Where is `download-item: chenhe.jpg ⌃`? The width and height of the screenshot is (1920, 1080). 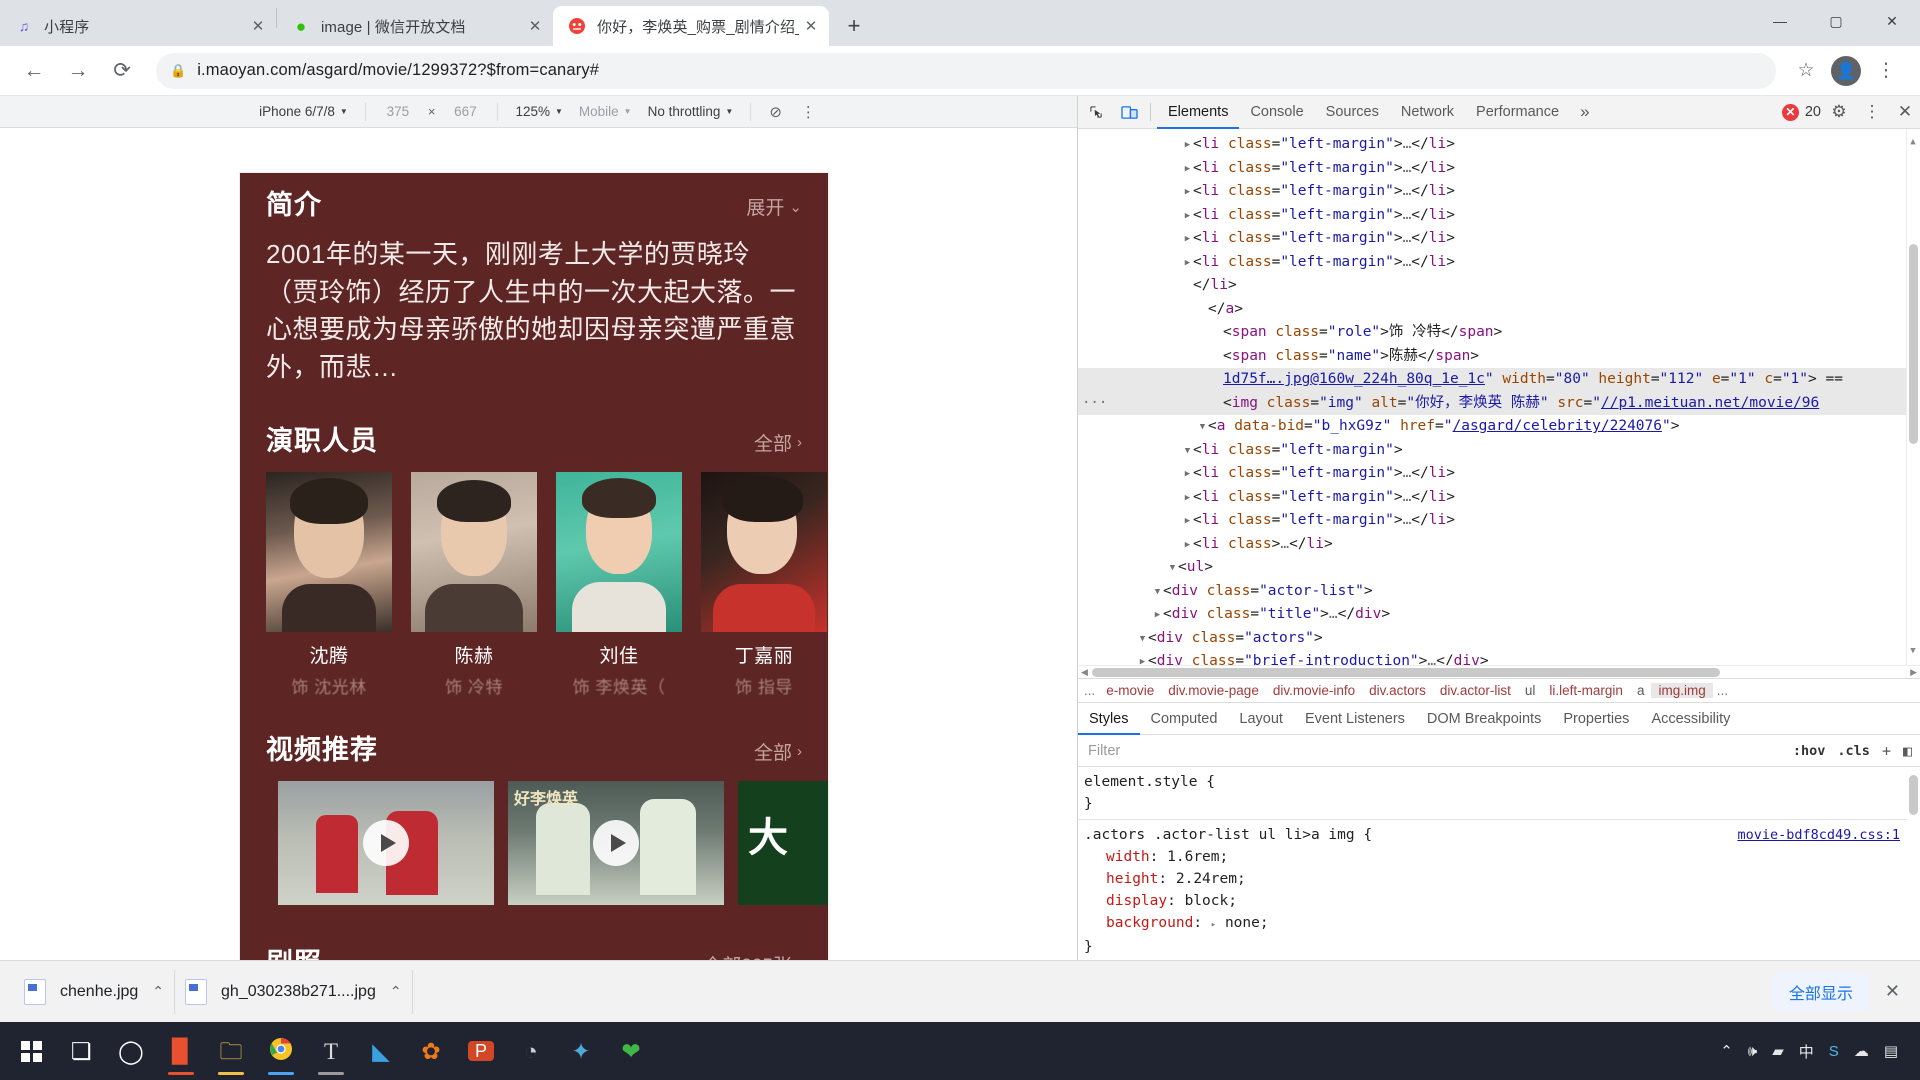 download-item: chenhe.jpg ⌃ is located at coordinates (95, 991).